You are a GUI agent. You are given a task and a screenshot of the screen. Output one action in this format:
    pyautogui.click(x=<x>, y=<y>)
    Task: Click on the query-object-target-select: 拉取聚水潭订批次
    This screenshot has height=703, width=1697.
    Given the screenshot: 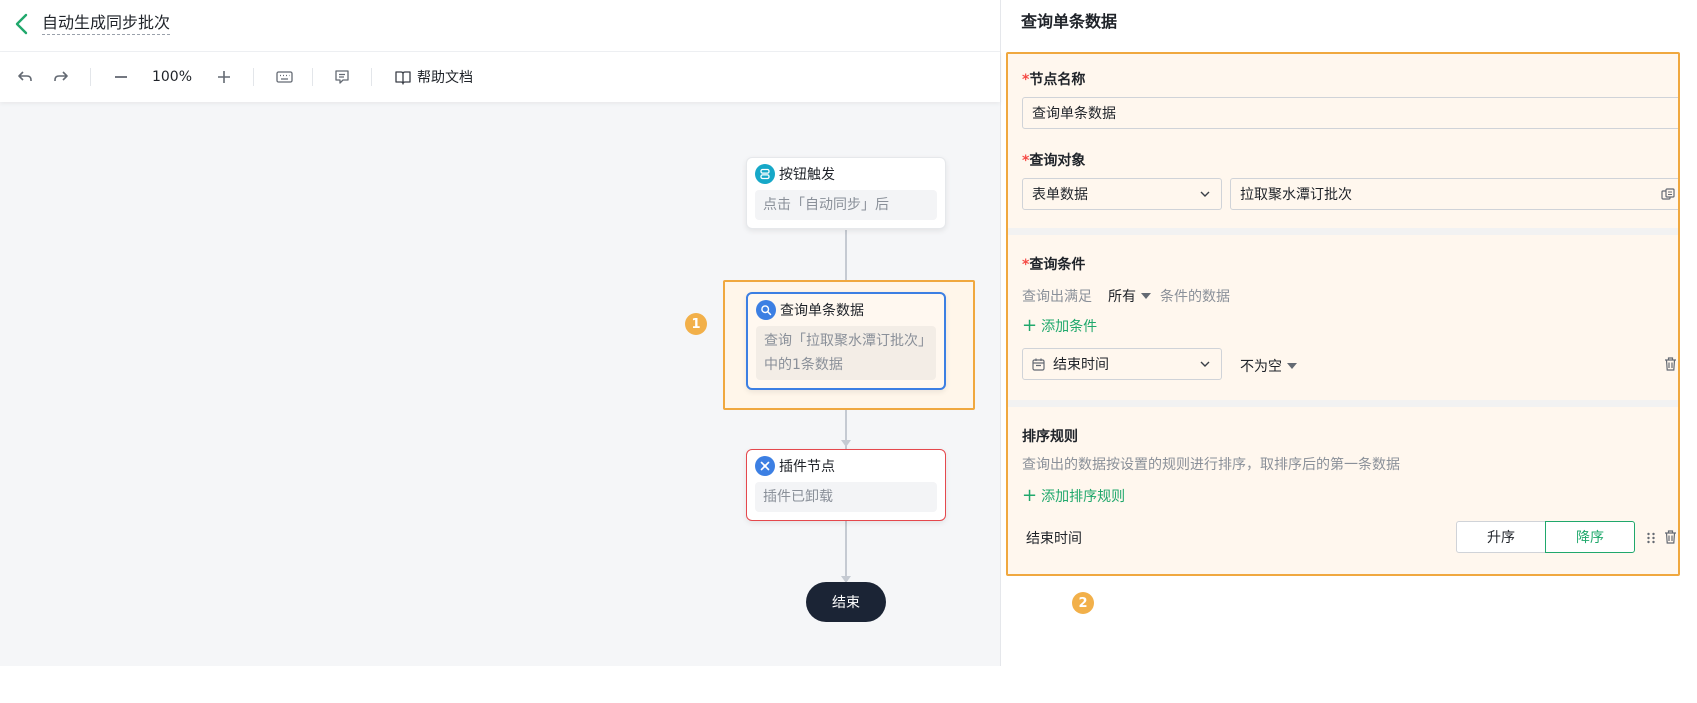 What is the action you would take?
    pyautogui.click(x=1454, y=194)
    